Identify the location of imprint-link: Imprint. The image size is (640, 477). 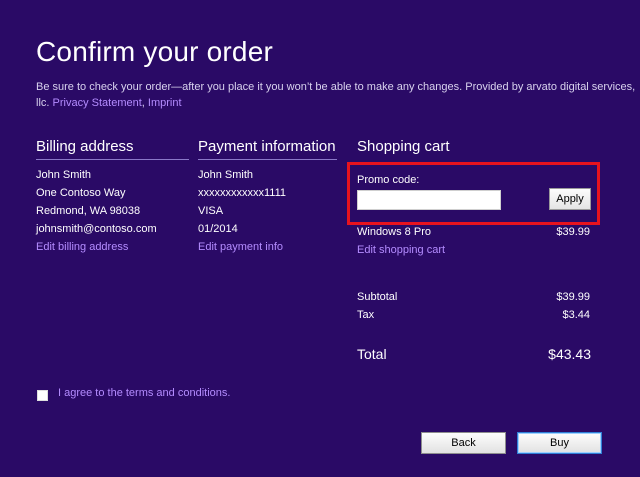
(165, 103).